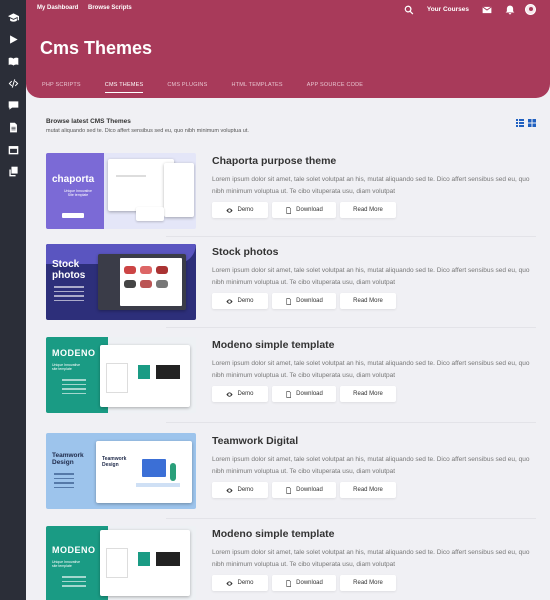  What do you see at coordinates (57, 8) in the screenshot?
I see `nav-my-dashboard: My Dashboard` at bounding box center [57, 8].